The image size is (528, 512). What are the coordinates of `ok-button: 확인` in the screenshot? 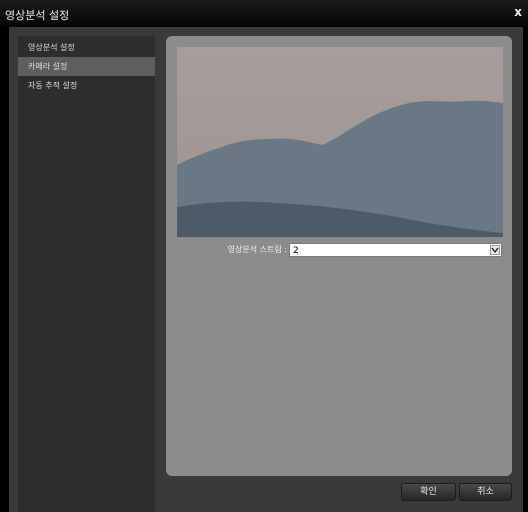 It's located at (428, 492).